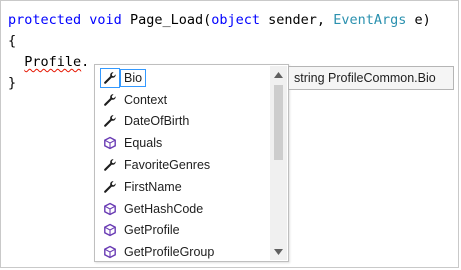 This screenshot has width=461, height=270. What do you see at coordinates (297, 20) in the screenshot?
I see `param-sender: sender,` at bounding box center [297, 20].